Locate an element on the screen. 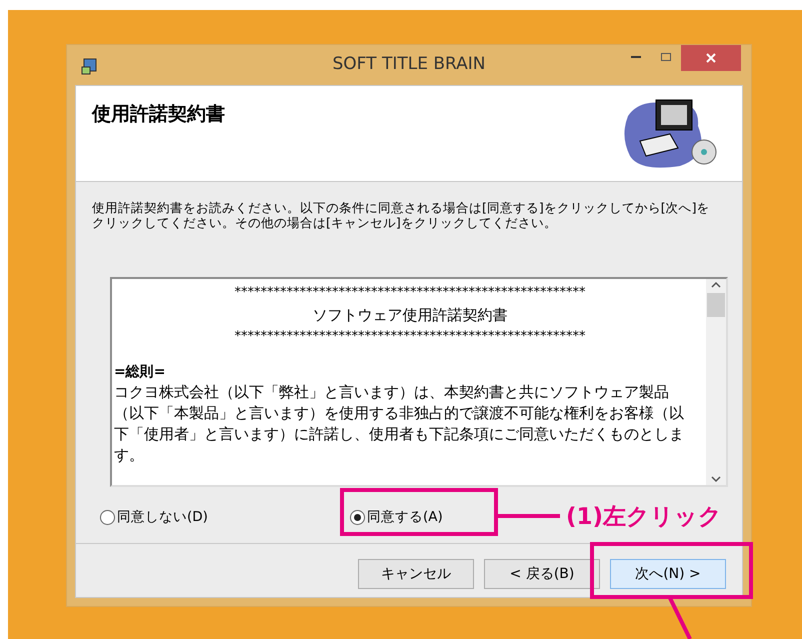 The height and width of the screenshot is (639, 802). close-icon is located at coordinates (711, 58).